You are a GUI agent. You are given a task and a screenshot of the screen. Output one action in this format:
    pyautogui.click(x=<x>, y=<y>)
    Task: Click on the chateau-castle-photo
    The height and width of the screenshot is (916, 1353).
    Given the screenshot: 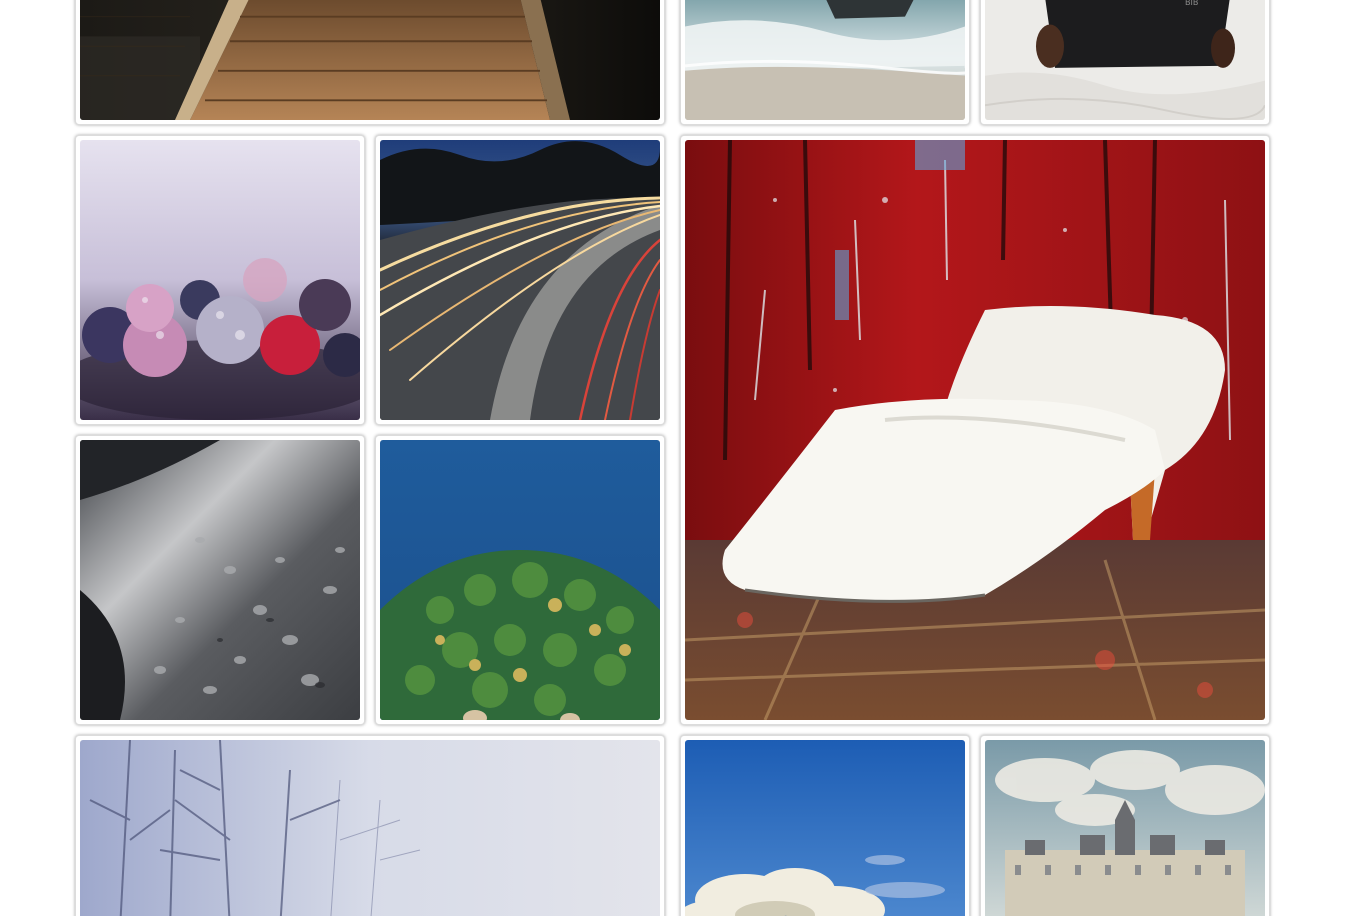 What is the action you would take?
    pyautogui.click(x=1125, y=828)
    